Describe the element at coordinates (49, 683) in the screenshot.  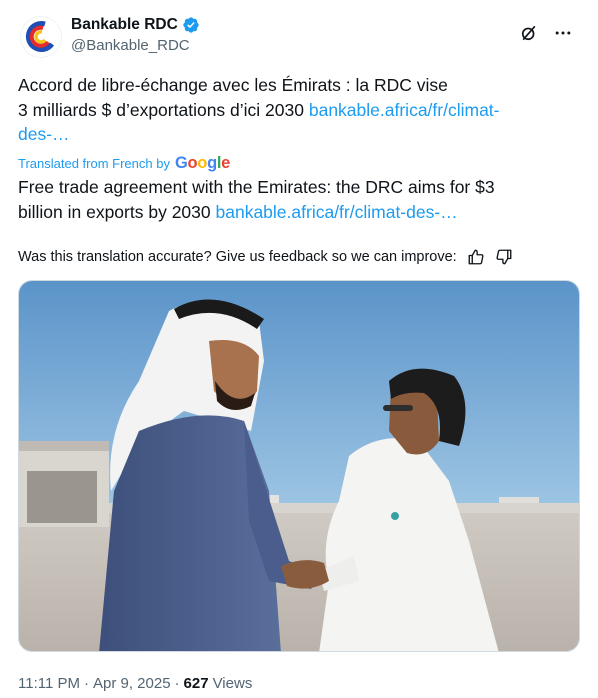
I see `tweet-time: 11:11 PM` at that location.